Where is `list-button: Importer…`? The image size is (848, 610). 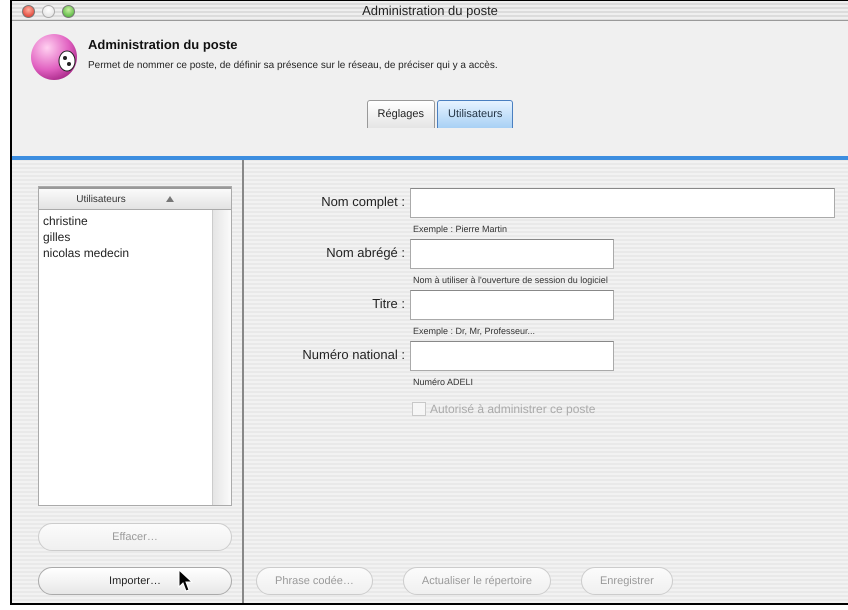
list-button: Importer… is located at coordinates (135, 581).